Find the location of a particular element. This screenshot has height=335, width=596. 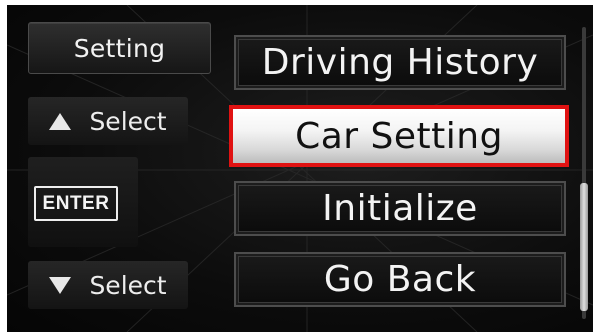

select-down-label: Select is located at coordinates (128, 285).